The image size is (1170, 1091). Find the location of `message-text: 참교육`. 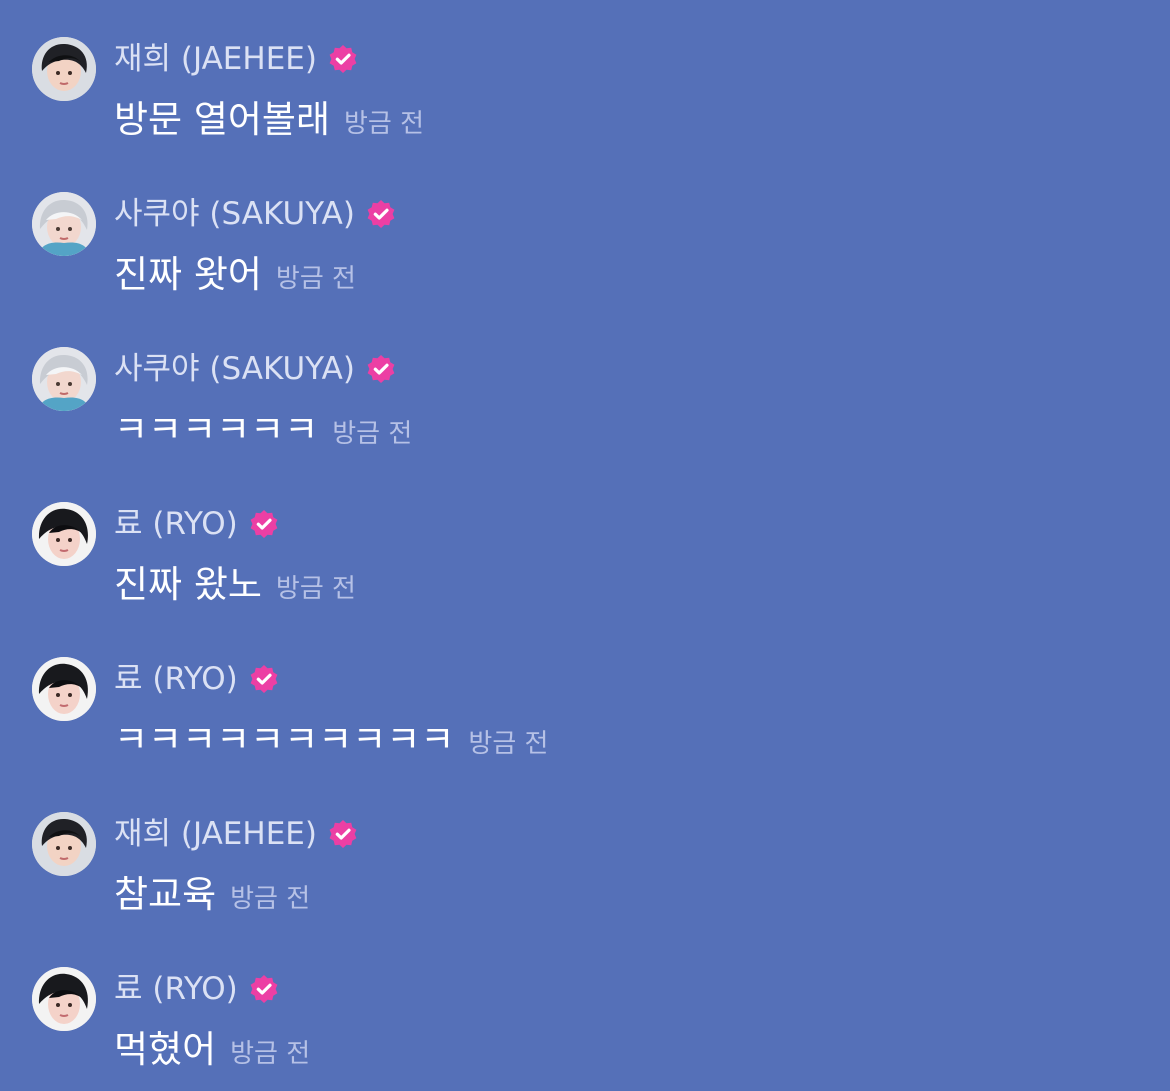

message-text: 참교육 is located at coordinates (165, 894).